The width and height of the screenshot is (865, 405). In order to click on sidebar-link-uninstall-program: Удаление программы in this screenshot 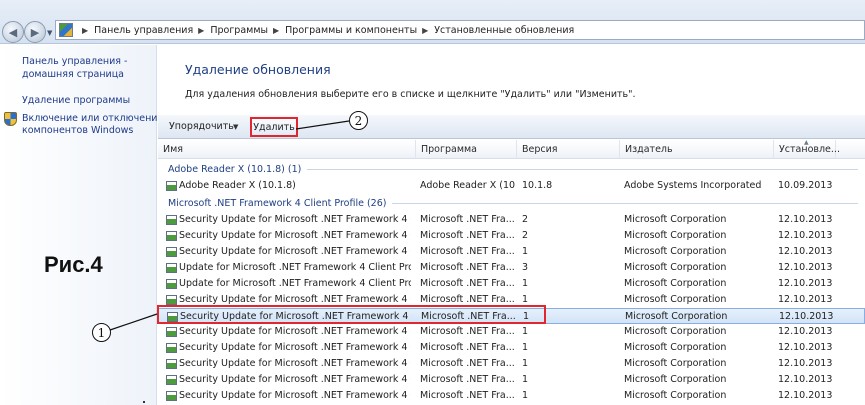, I will do `click(76, 101)`.